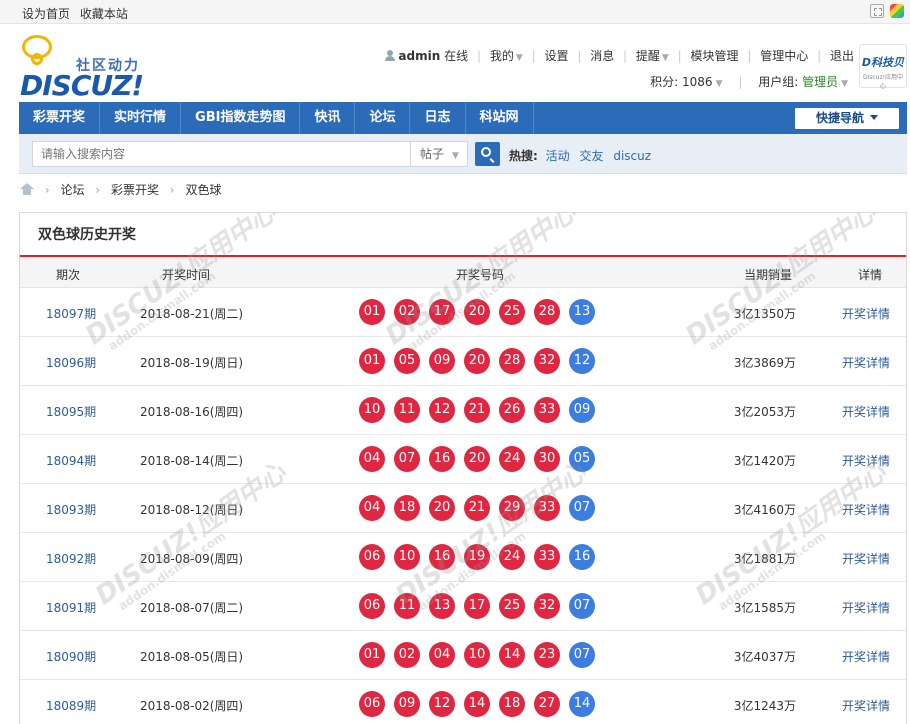  What do you see at coordinates (487, 154) in the screenshot?
I see `search-button` at bounding box center [487, 154].